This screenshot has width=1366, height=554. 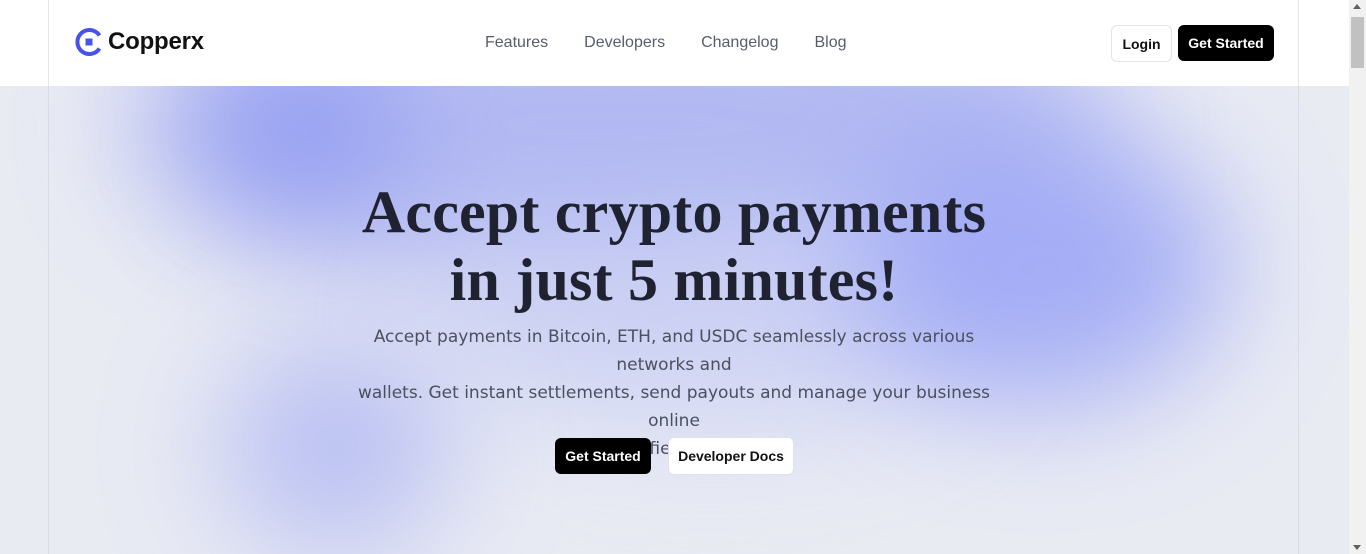 I want to click on header-get-started-button: Get Started, so click(x=1226, y=43).